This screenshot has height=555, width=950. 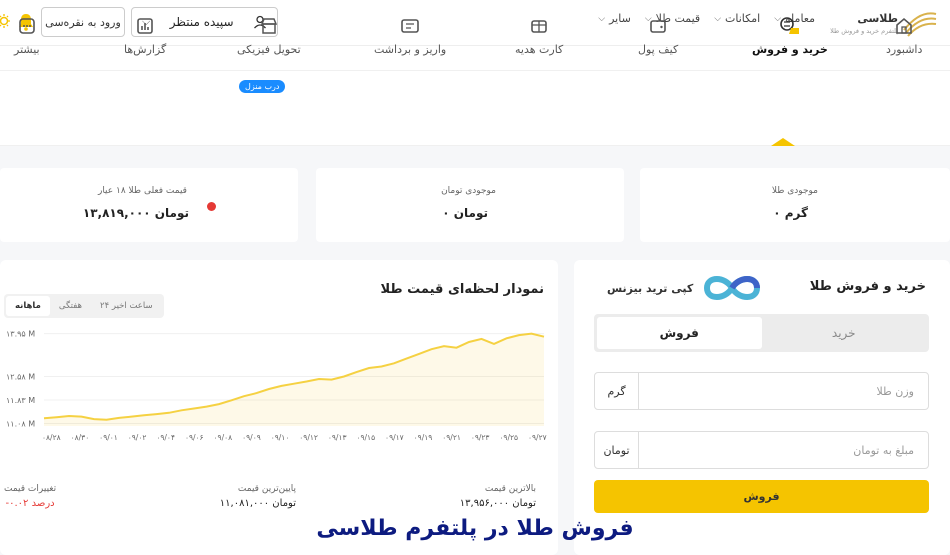 What do you see at coordinates (211, 206) in the screenshot?
I see `live-indicator` at bounding box center [211, 206].